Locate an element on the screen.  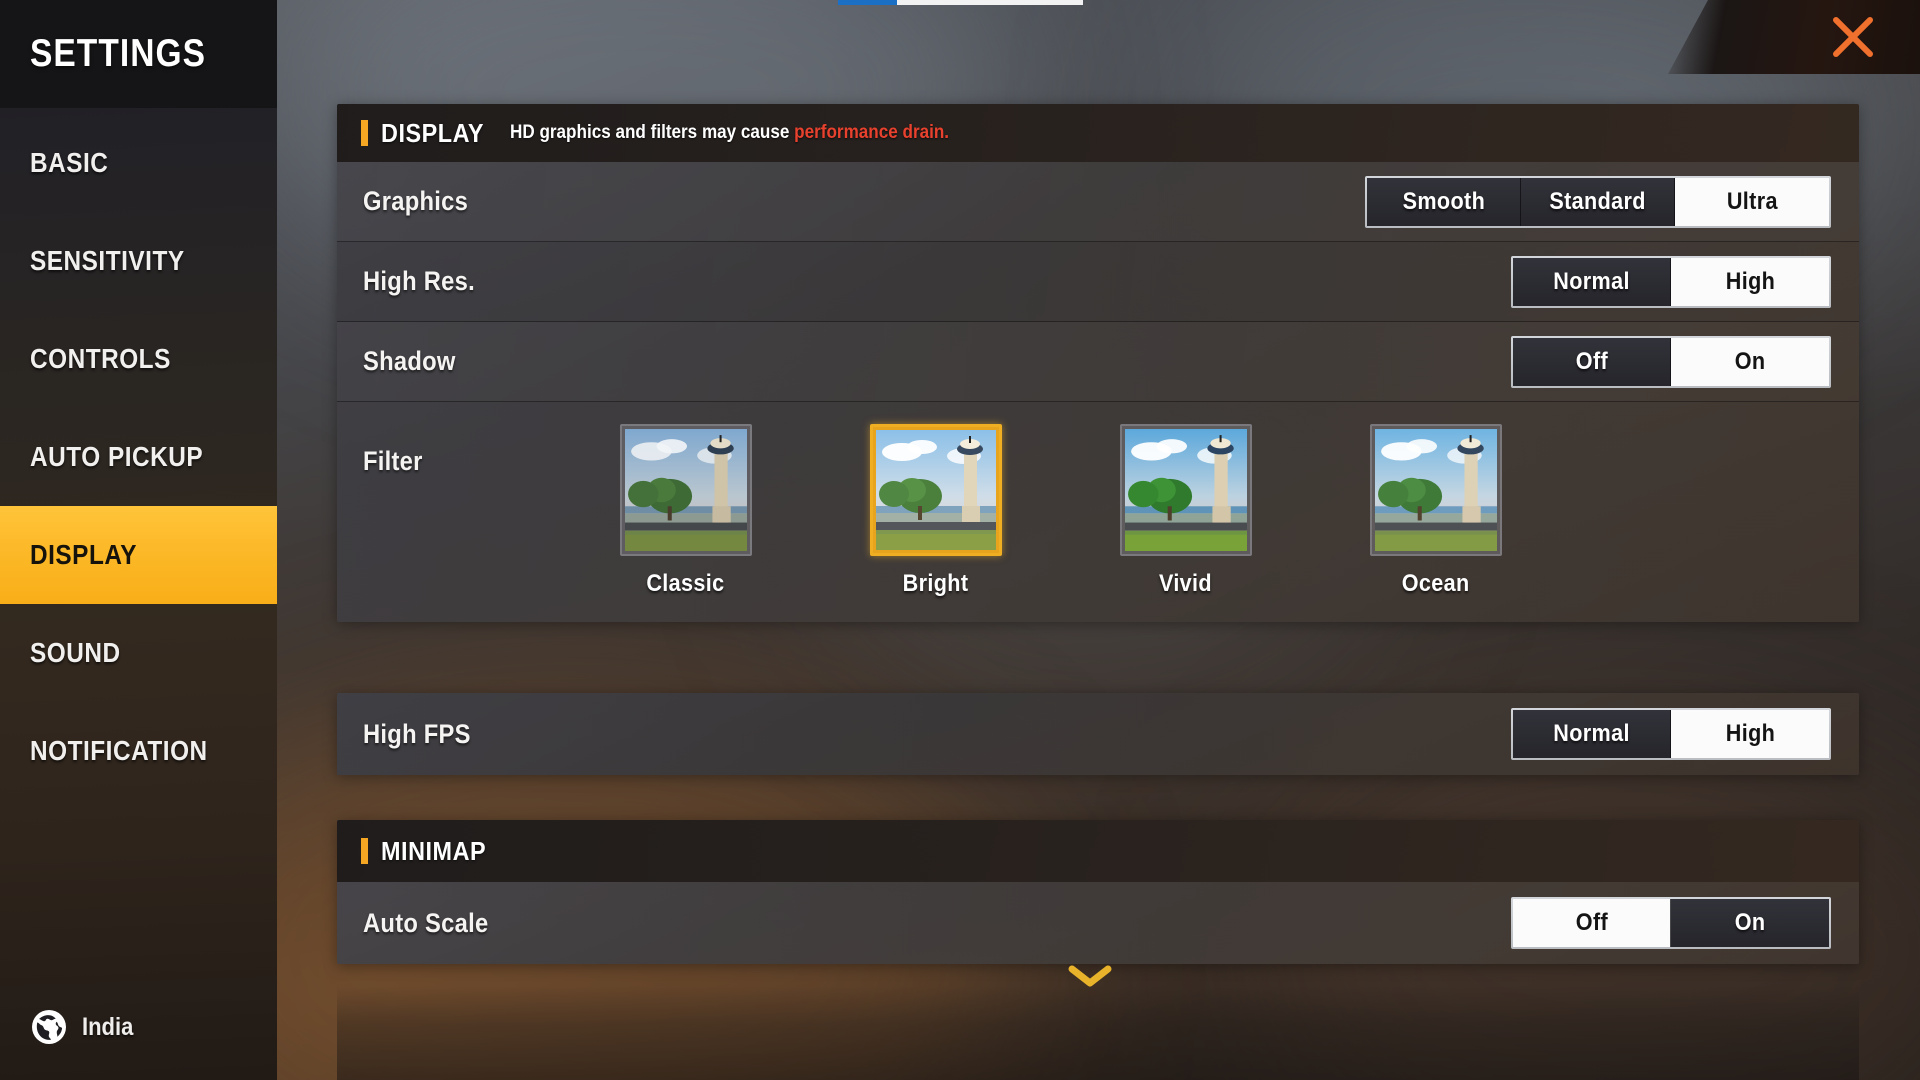
chevron-down-icon is located at coordinates (1090, 976).